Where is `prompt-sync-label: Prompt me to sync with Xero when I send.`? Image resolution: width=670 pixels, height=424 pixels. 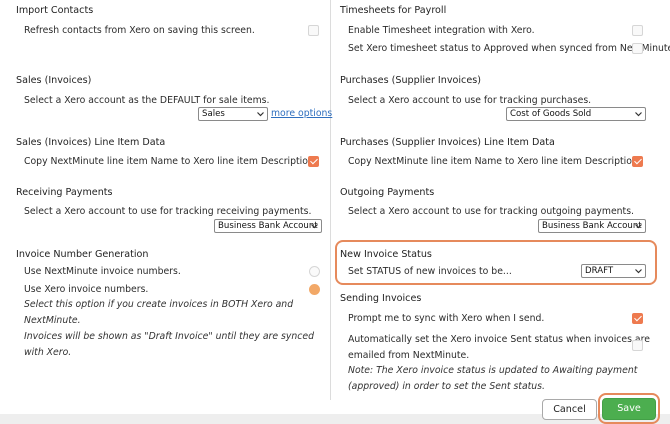
prompt-sync-label: Prompt me to sync with Xero when I send. is located at coordinates (446, 318).